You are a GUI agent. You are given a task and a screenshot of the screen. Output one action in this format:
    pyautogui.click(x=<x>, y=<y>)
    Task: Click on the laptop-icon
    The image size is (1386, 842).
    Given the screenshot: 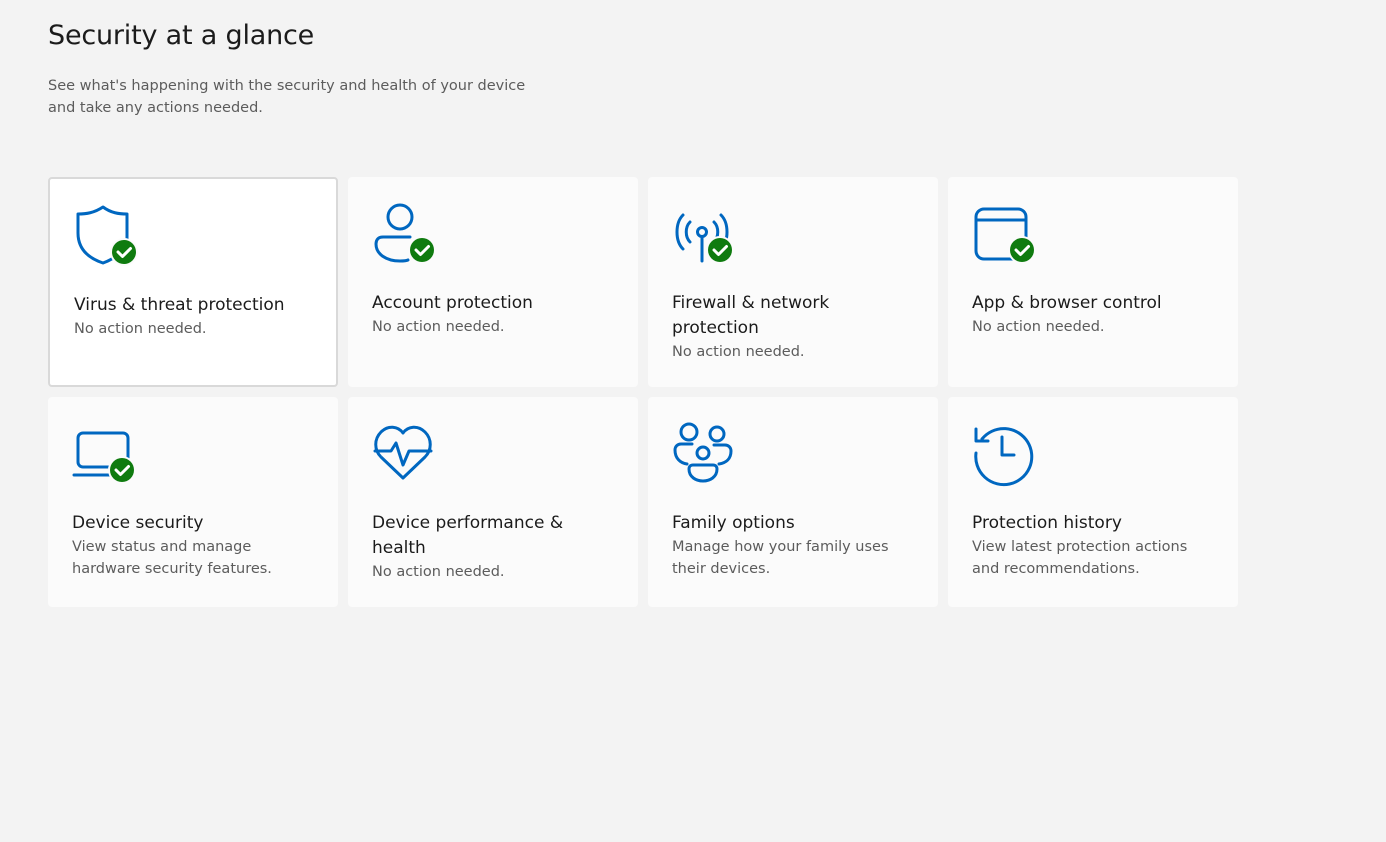 What is the action you would take?
    pyautogui.click(x=105, y=454)
    